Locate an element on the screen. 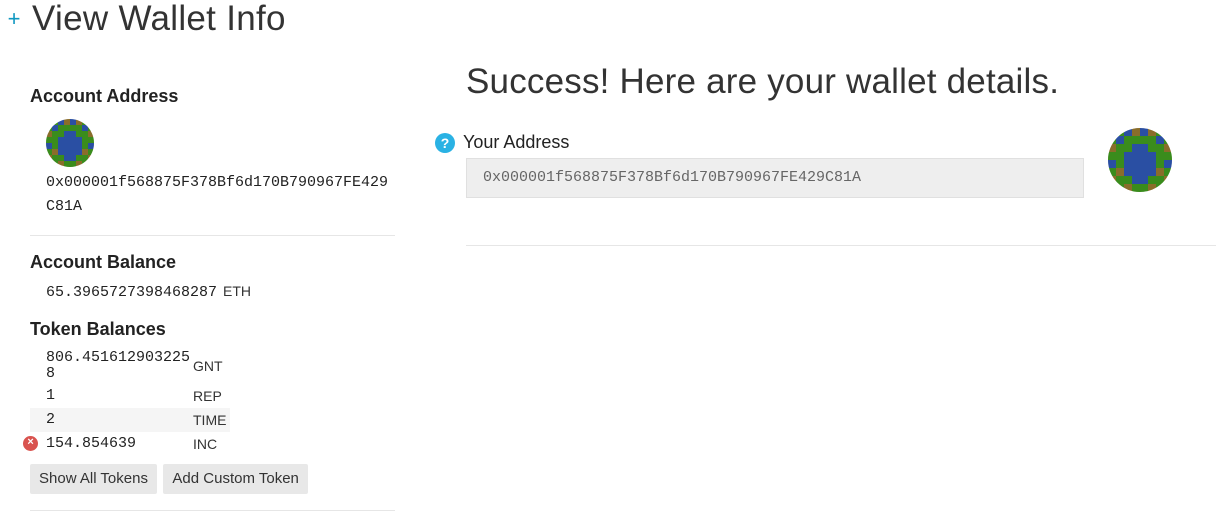  token-actions: Show All Tokens Add Custom Token is located at coordinates (212, 479).